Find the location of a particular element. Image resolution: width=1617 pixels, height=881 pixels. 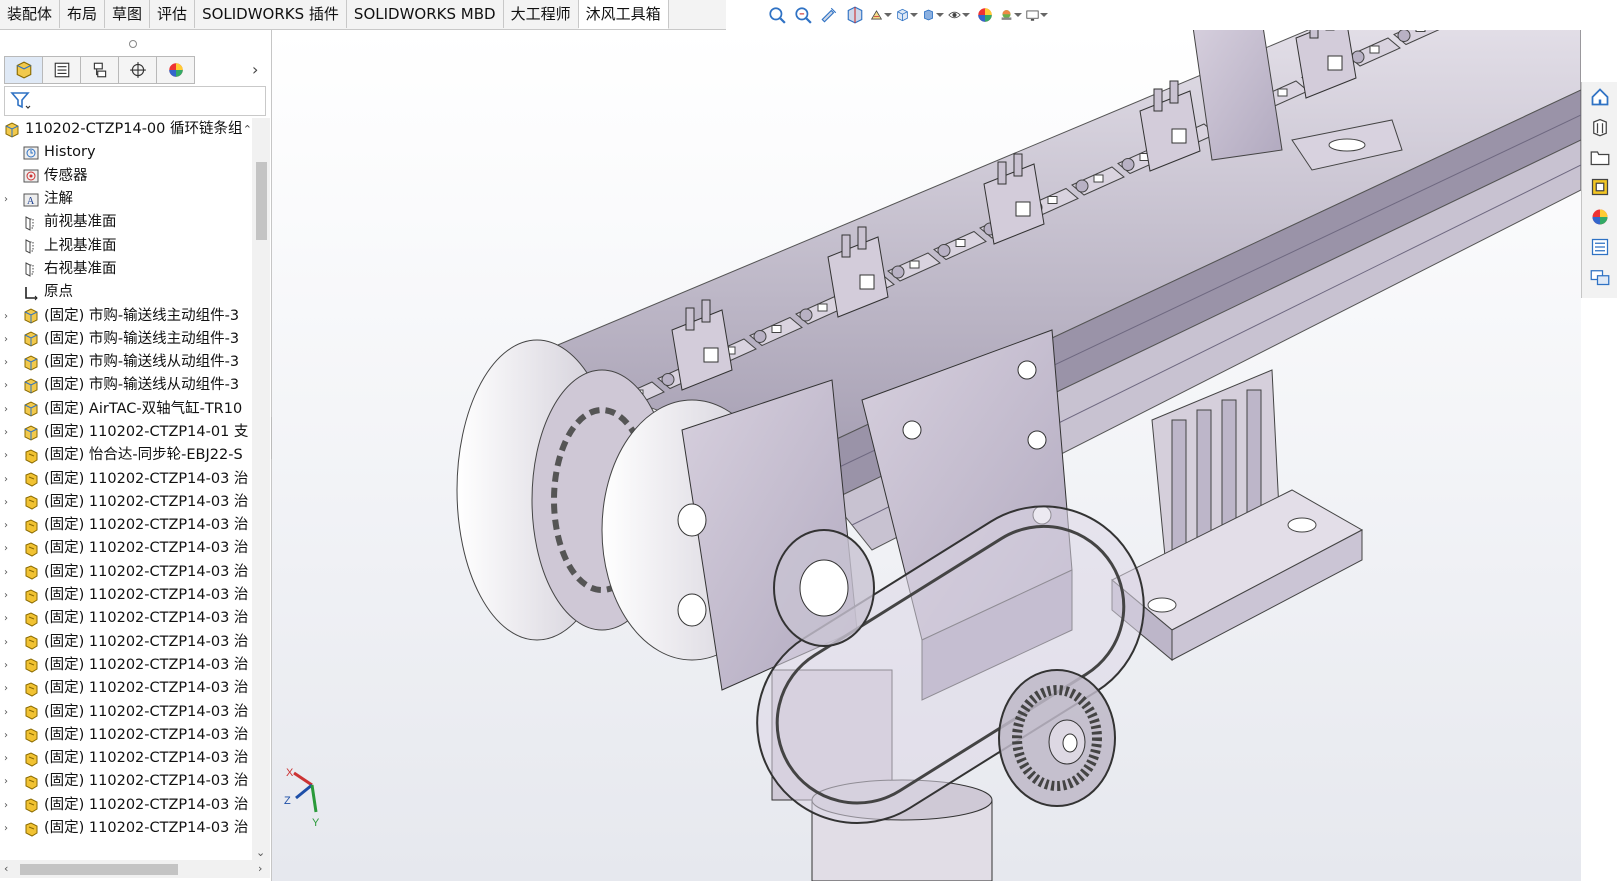

apply-scene-button is located at coordinates (1011, 15).